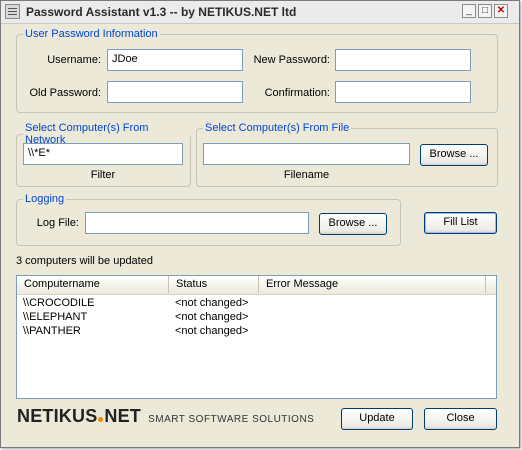  Describe the element at coordinates (460, 223) in the screenshot. I see `fill-list-button: Fill List` at that location.